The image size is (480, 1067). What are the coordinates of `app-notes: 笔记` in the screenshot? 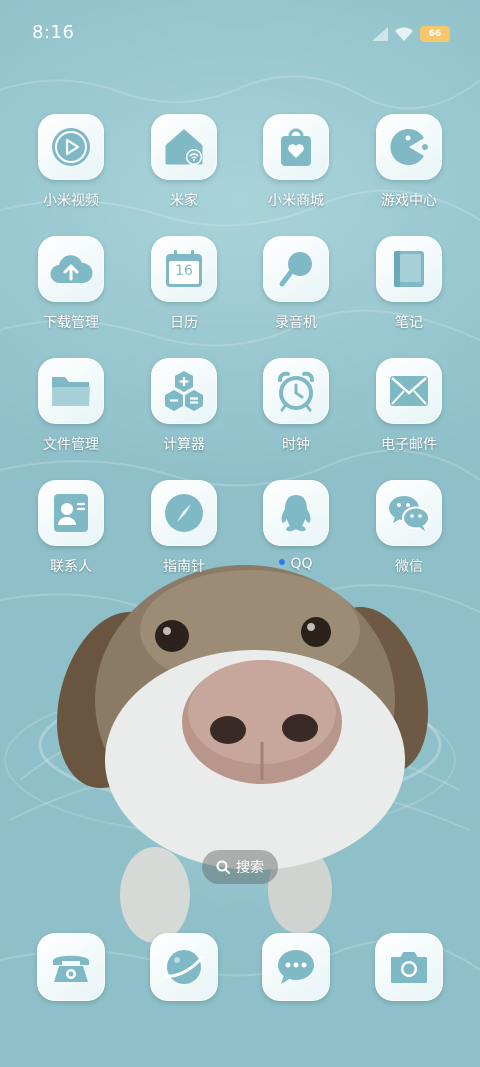 It's located at (409, 284).